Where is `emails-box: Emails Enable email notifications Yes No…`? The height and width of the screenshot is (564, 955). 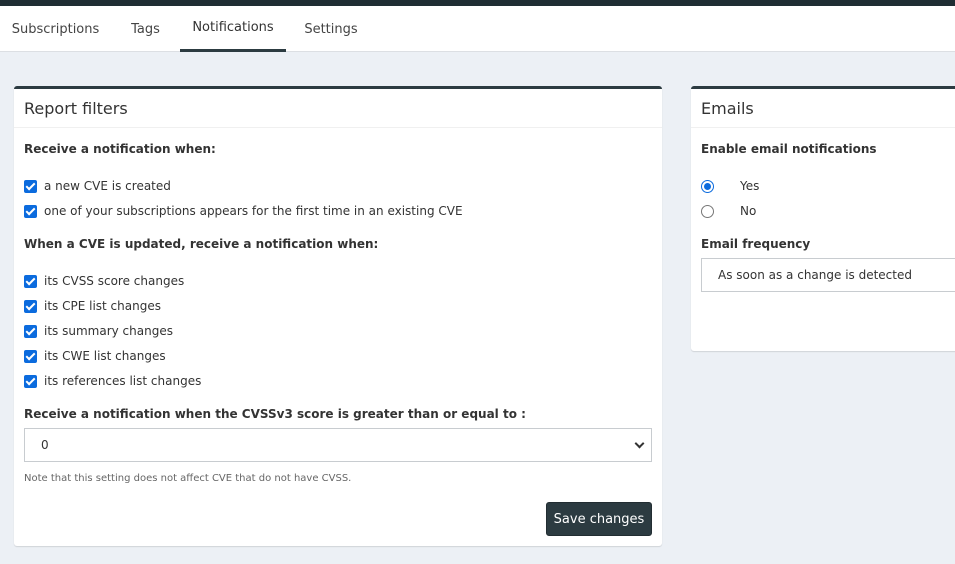
emails-box: Emails Enable email notifications Yes No… is located at coordinates (823, 218).